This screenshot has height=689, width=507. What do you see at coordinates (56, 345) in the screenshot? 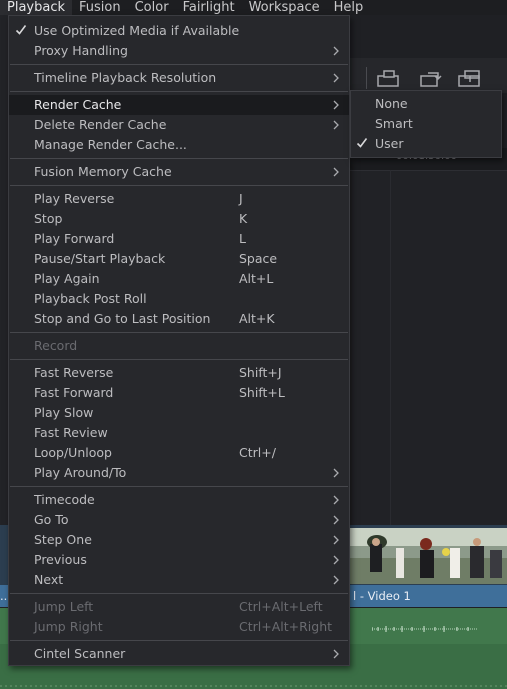
I see `menu-item-label: Record` at bounding box center [56, 345].